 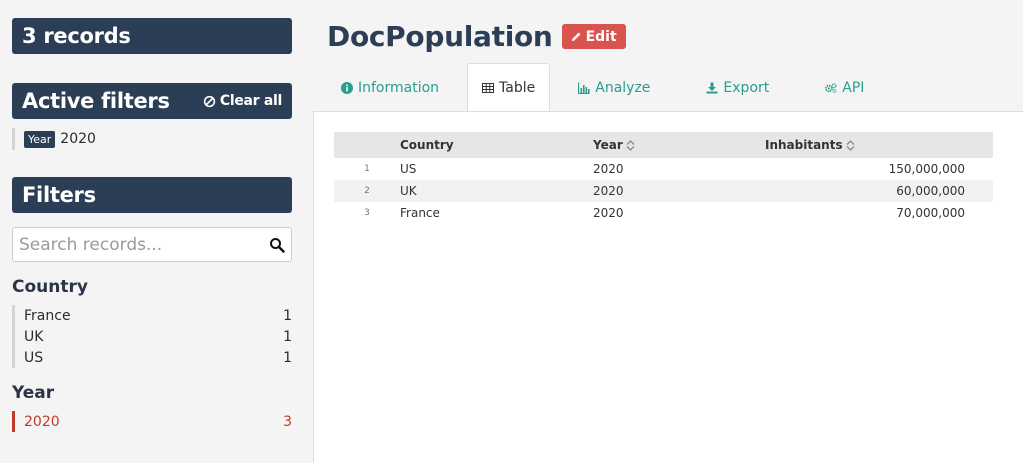 I want to click on column-header-label: Country, so click(x=427, y=145).